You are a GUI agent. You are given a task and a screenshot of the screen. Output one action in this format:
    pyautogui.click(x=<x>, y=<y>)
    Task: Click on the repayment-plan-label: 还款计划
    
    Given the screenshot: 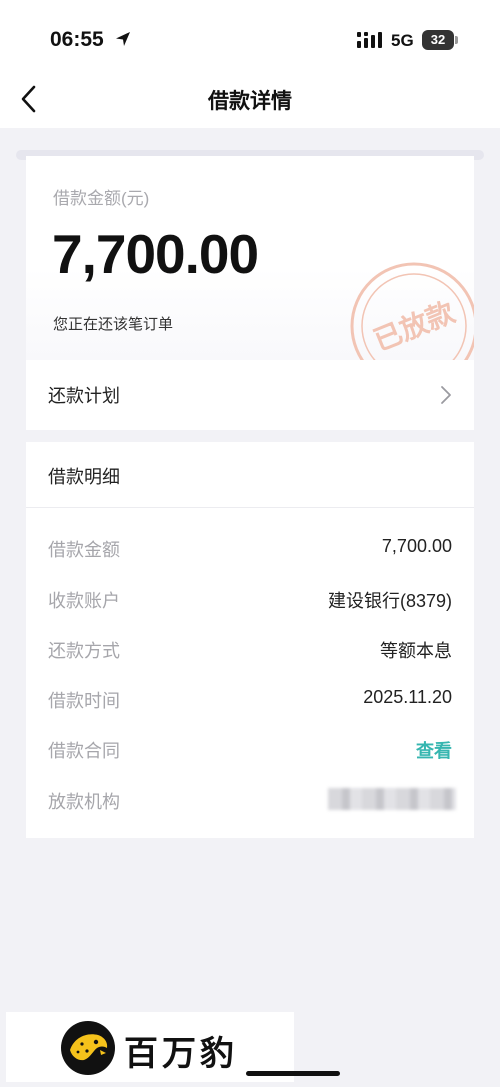 What is the action you would take?
    pyautogui.click(x=84, y=396)
    